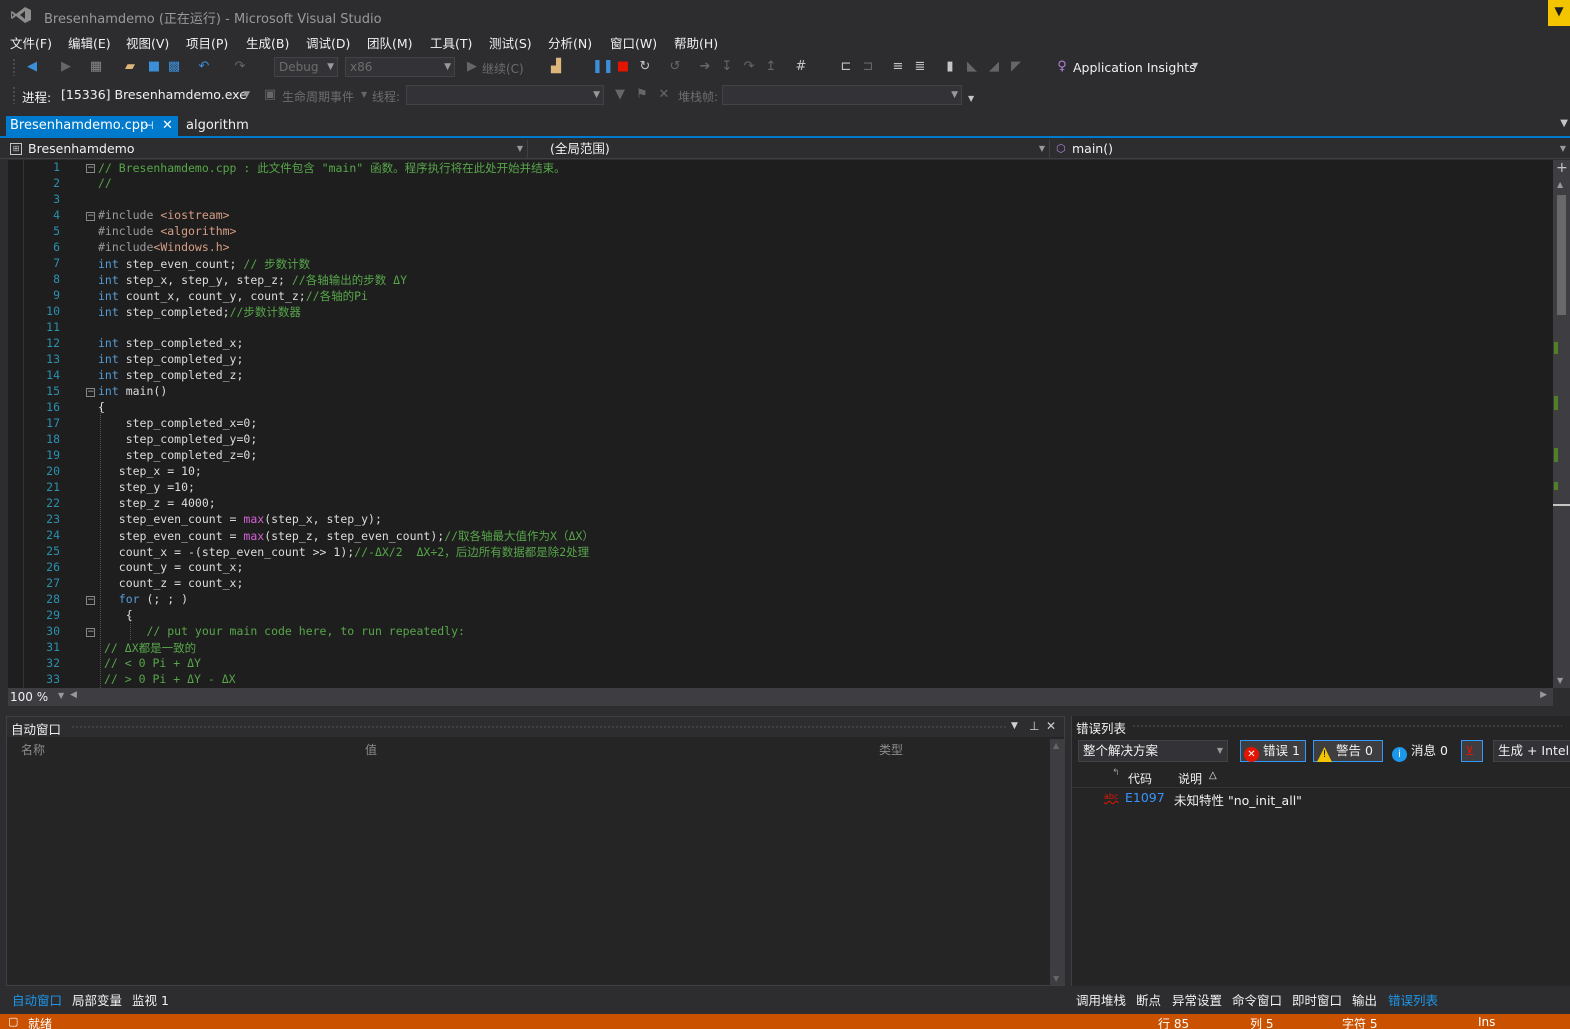  I want to click on menu-debug: 调试(D), so click(328, 42).